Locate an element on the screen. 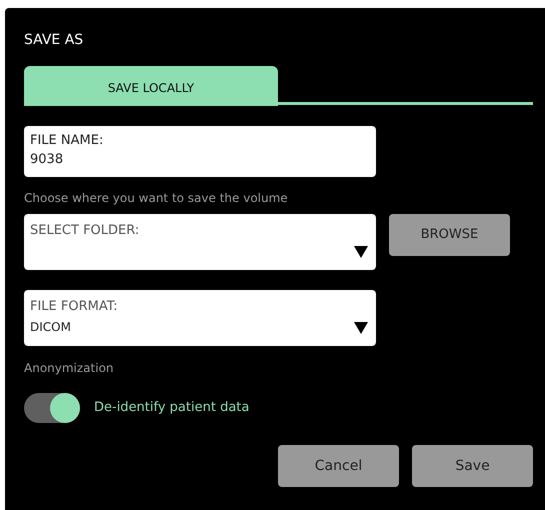 The width and height of the screenshot is (545, 510). tab: SAVE LOCALLY is located at coordinates (151, 86).